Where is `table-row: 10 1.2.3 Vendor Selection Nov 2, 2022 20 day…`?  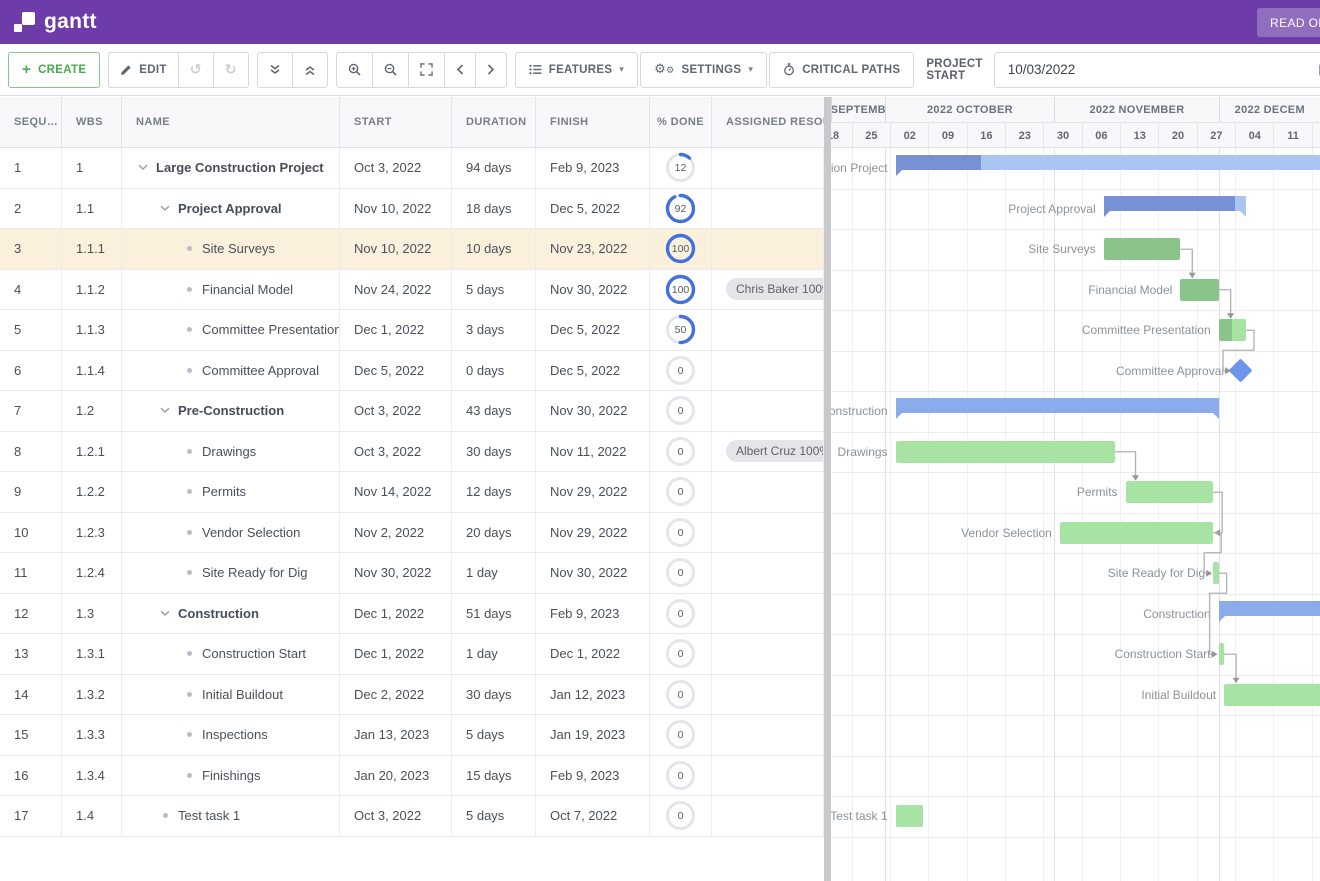 table-row: 10 1.2.3 Vendor Selection Nov 2, 2022 20 day… is located at coordinates (412, 532).